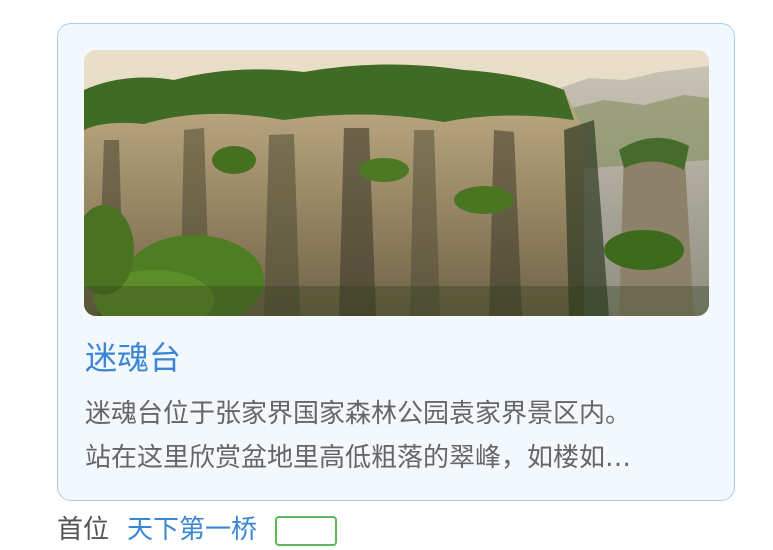  Describe the element at coordinates (358, 414) in the screenshot. I see `description-line-1: 迷魂台位于张家界国家森林公园袁家界景区内。` at that location.